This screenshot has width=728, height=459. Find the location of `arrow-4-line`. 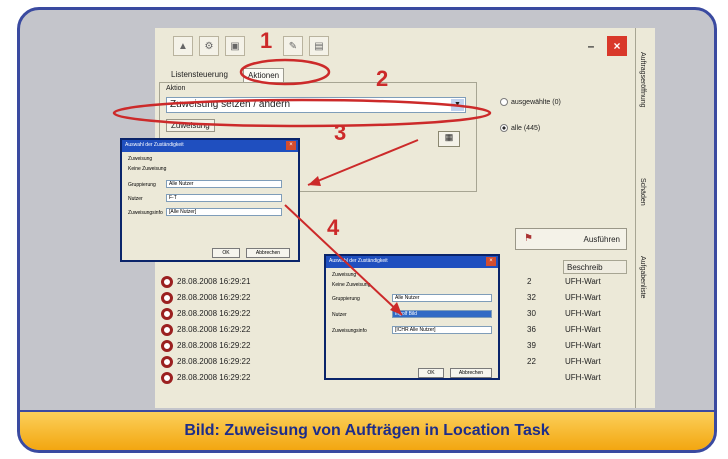

arrow-4-line is located at coordinates (343, 260).